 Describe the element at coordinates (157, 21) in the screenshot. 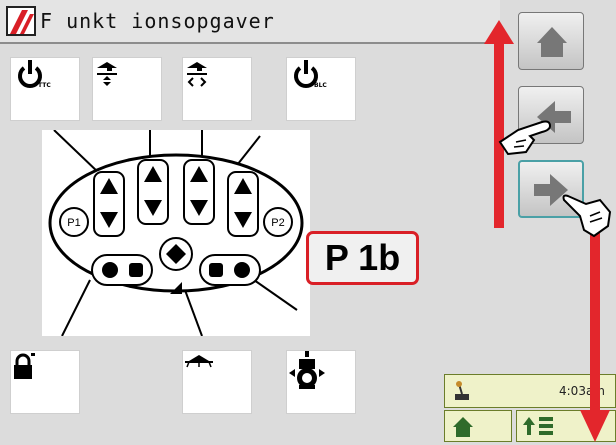

I see `page-title: F unkt ionsopgaver` at that location.